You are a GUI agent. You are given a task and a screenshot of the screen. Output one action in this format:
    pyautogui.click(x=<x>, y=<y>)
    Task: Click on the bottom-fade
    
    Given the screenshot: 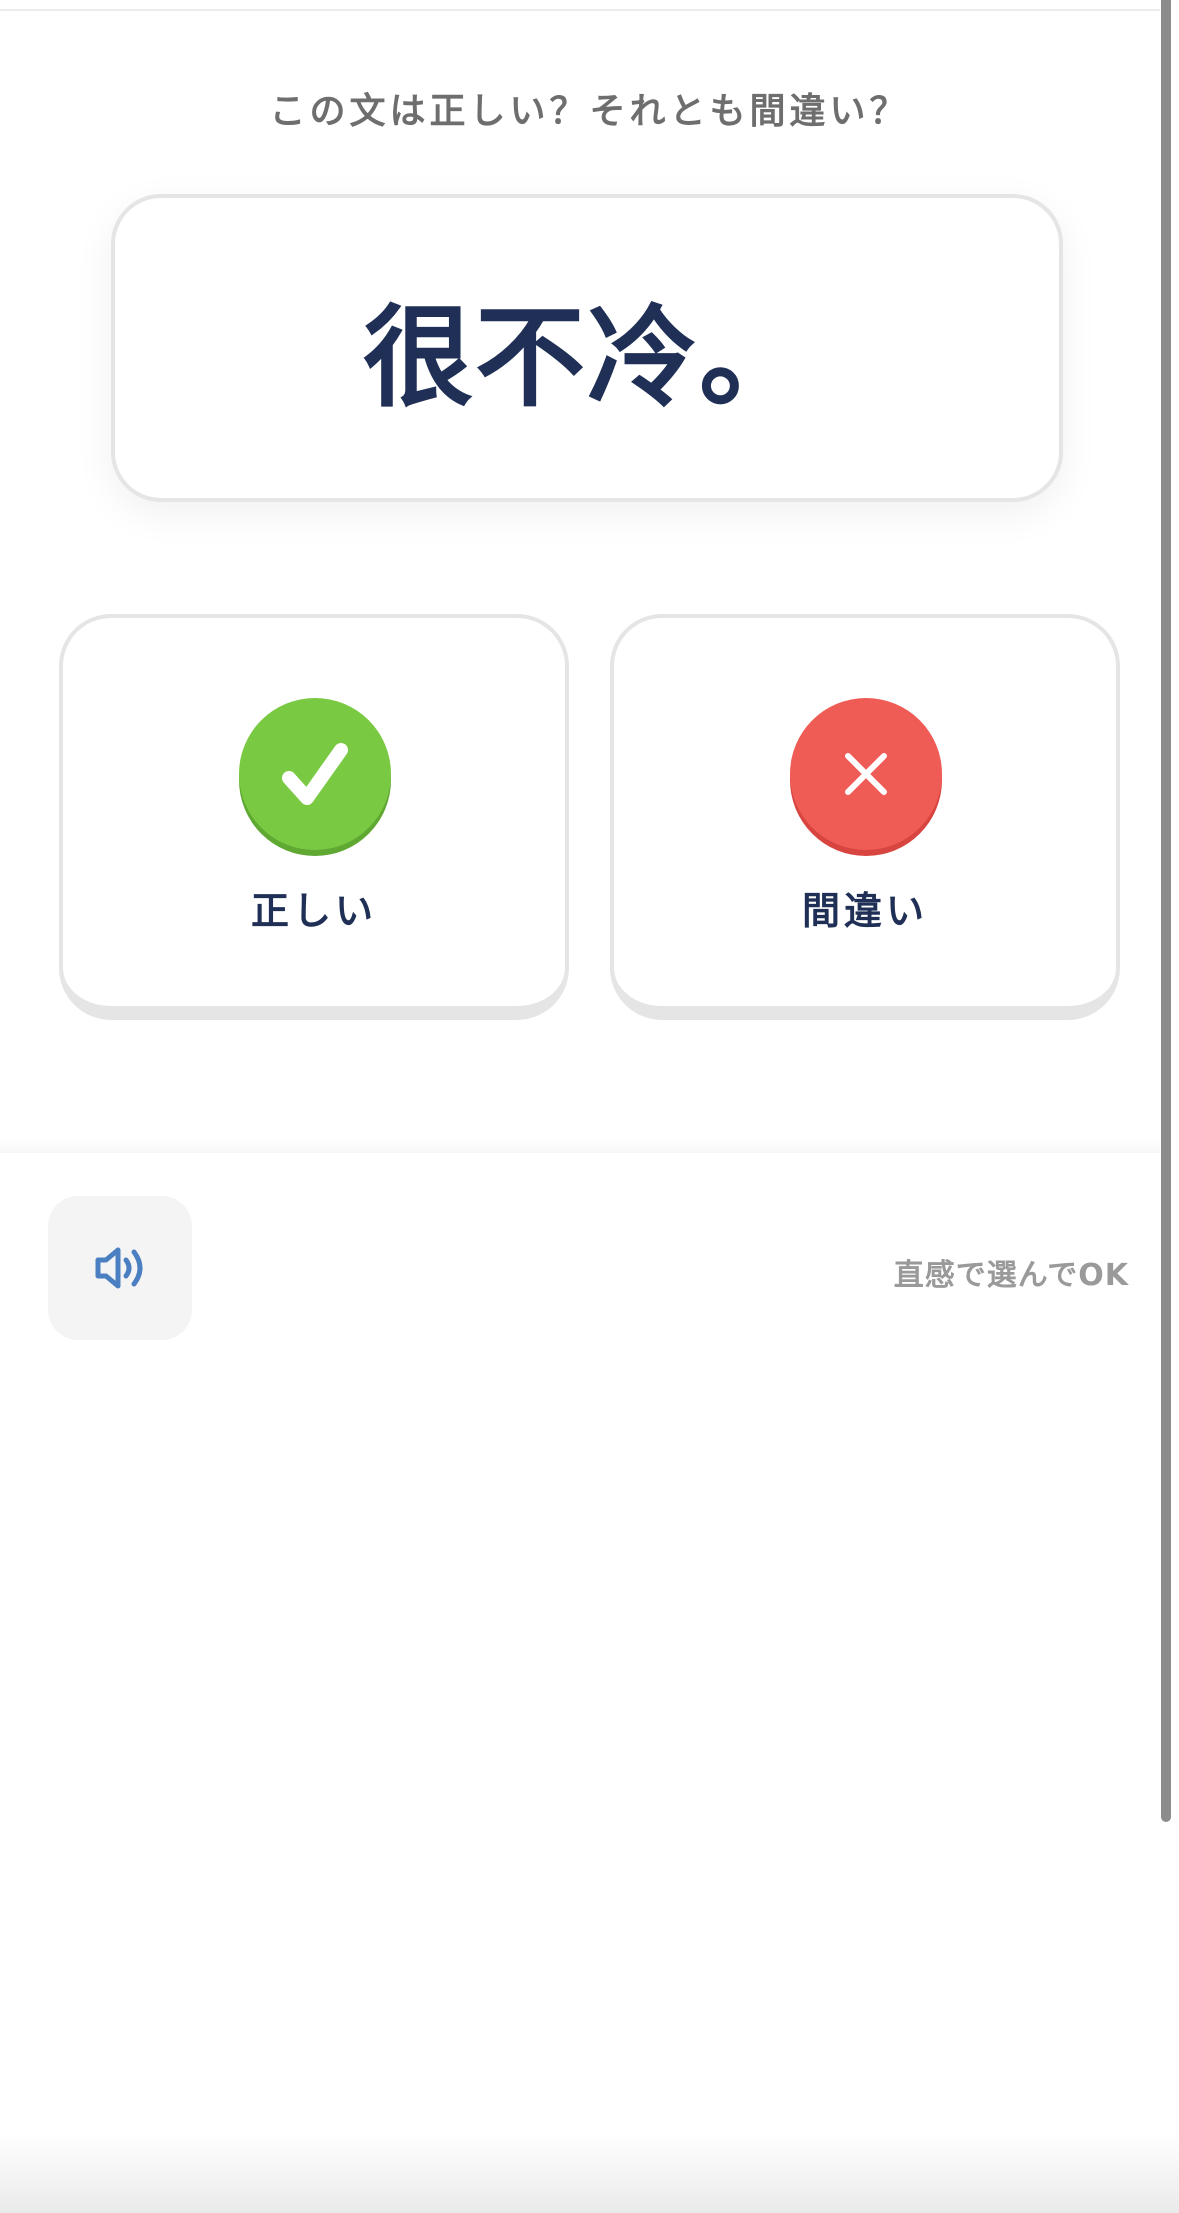 What is the action you would take?
    pyautogui.click(x=589, y=2173)
    